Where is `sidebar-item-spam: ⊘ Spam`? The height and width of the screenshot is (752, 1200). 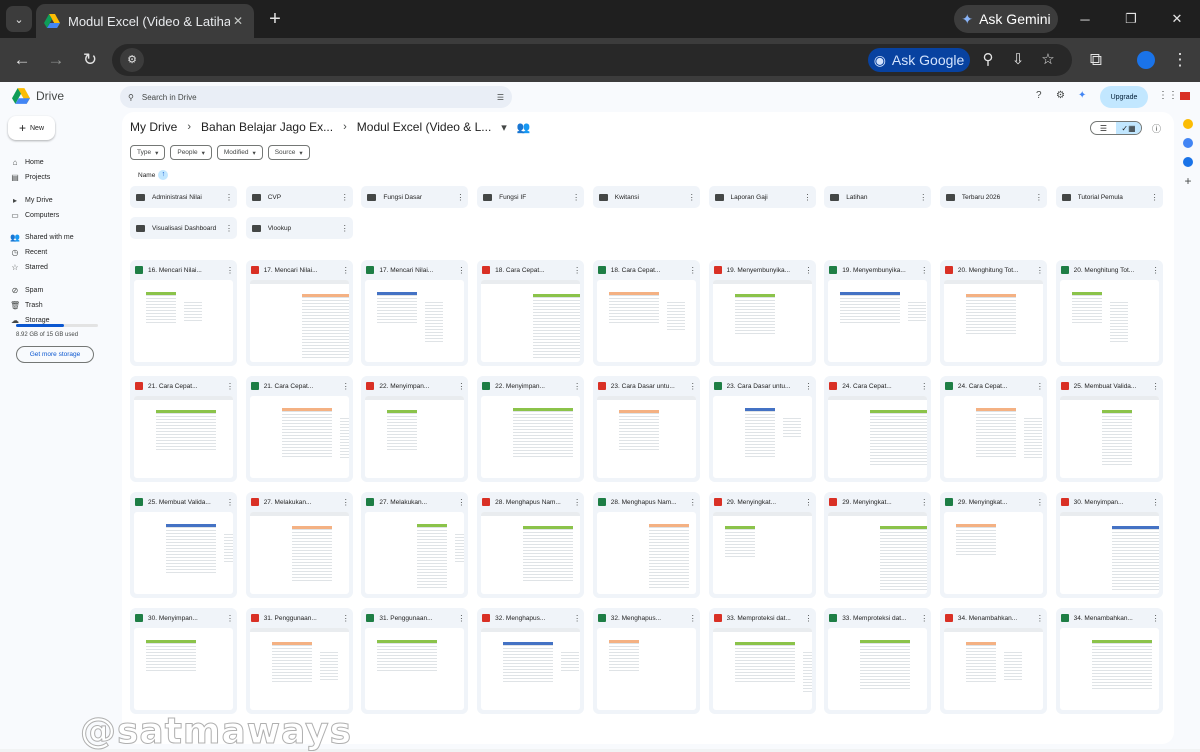 sidebar-item-spam: ⊘ Spam is located at coordinates (27, 290).